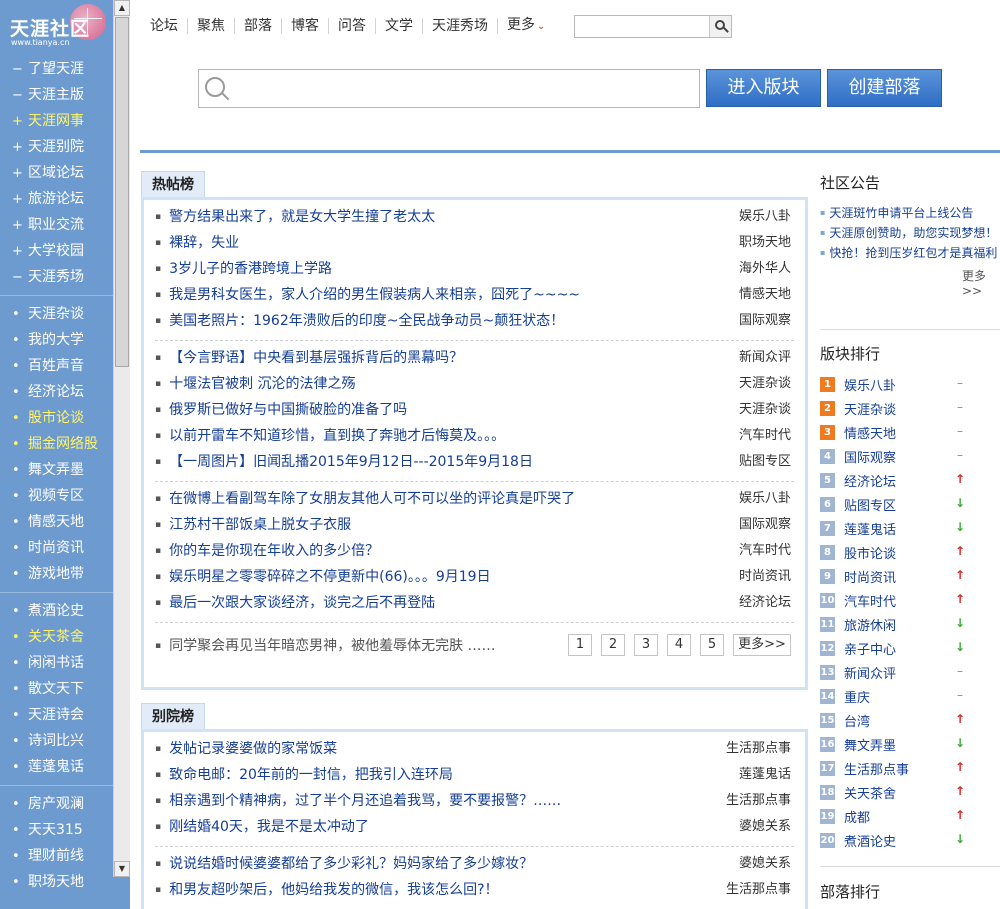  I want to click on ranking-row: 20 煮酒论史 ↓, so click(910, 840).